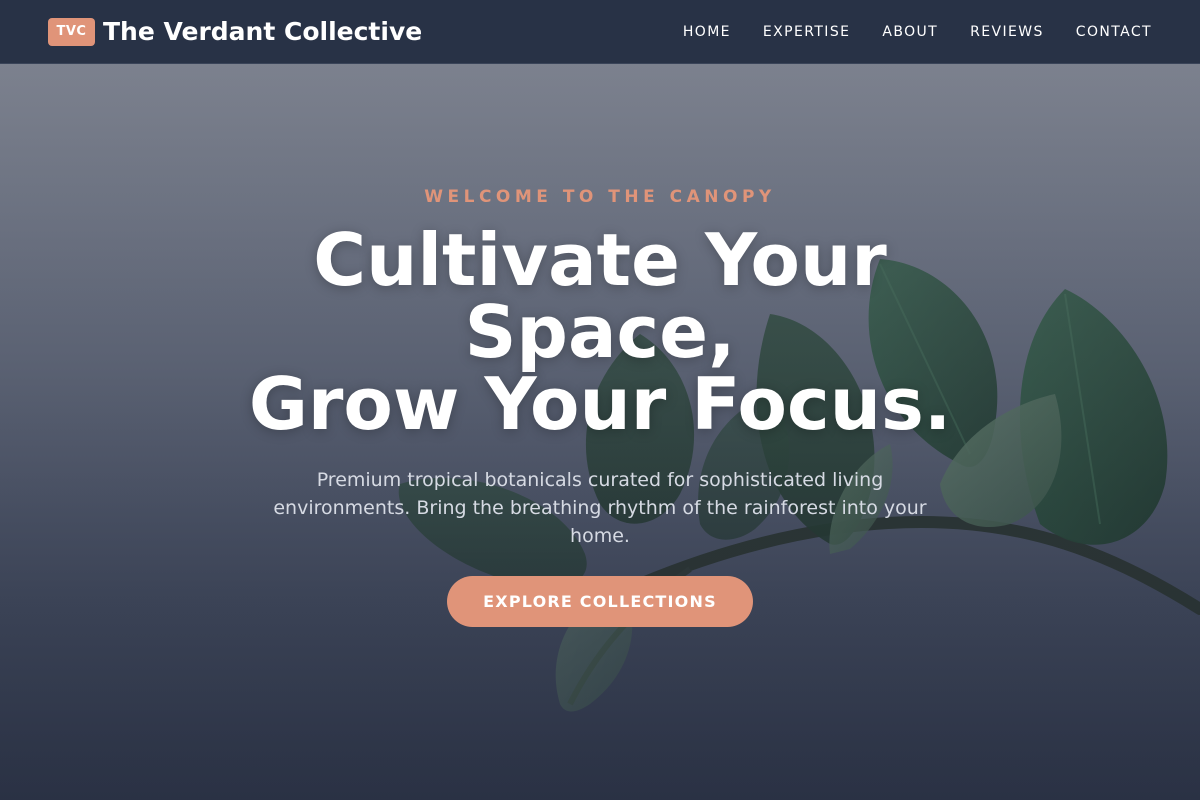 The width and height of the screenshot is (1200, 800). What do you see at coordinates (806, 32) in the screenshot?
I see `nav-expertise: EXPERTISE` at bounding box center [806, 32].